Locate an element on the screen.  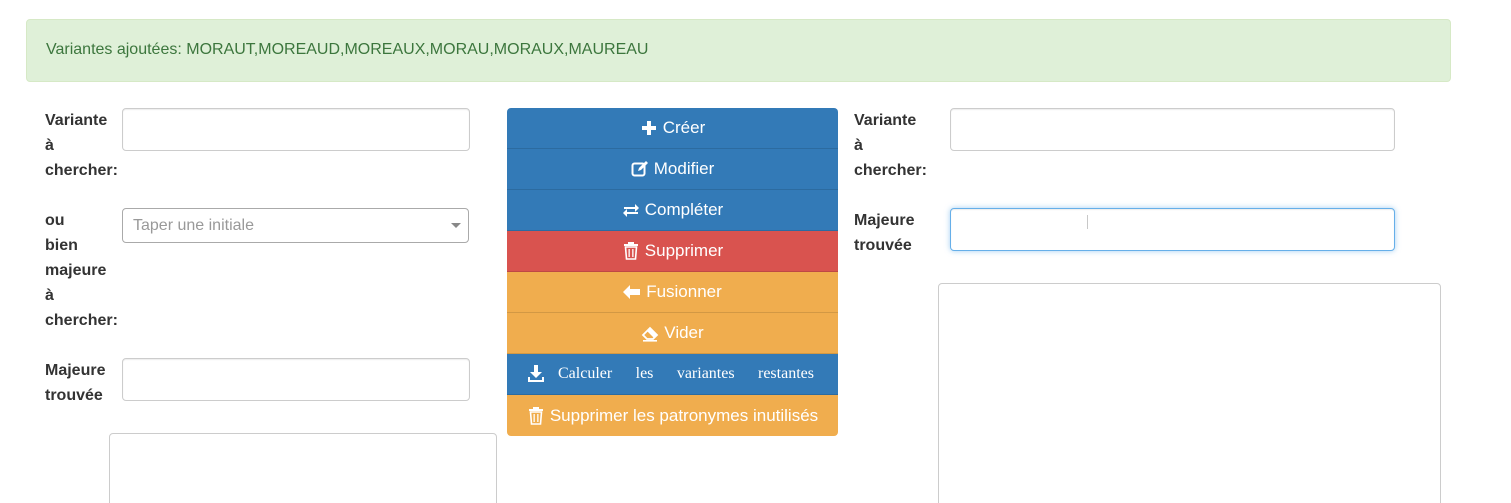
delete-button: Supprimer is located at coordinates (672, 251).